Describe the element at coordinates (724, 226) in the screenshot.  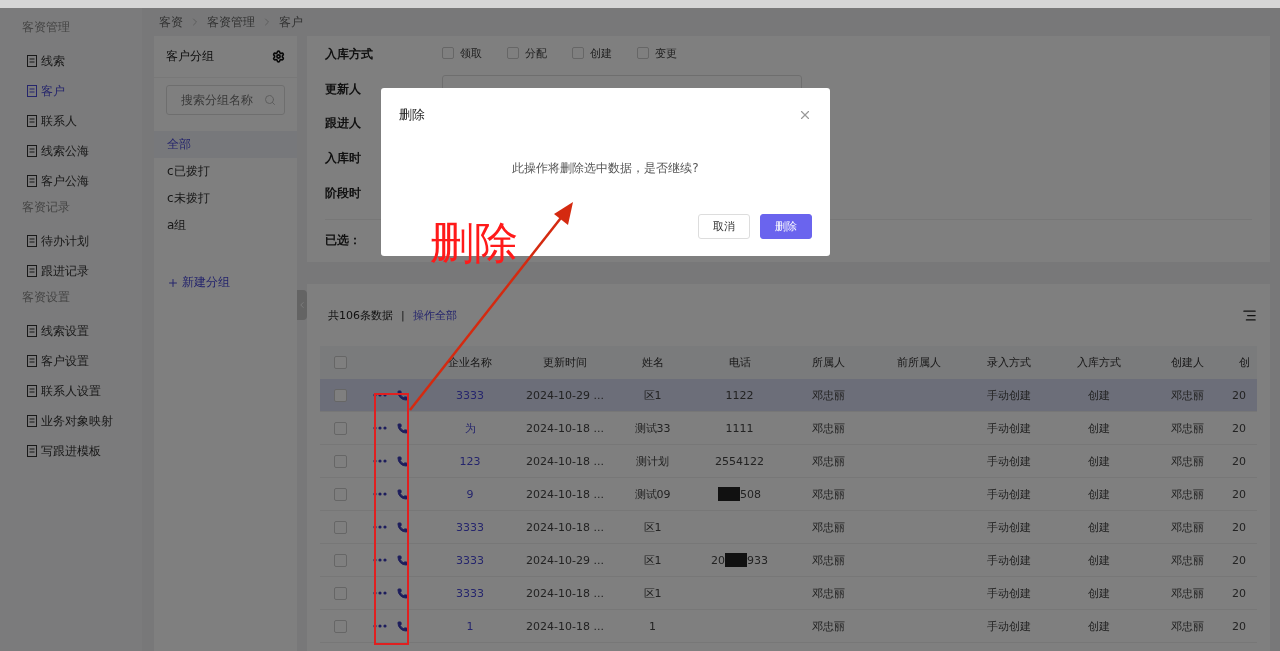
I see `cancel-button: 取消` at that location.